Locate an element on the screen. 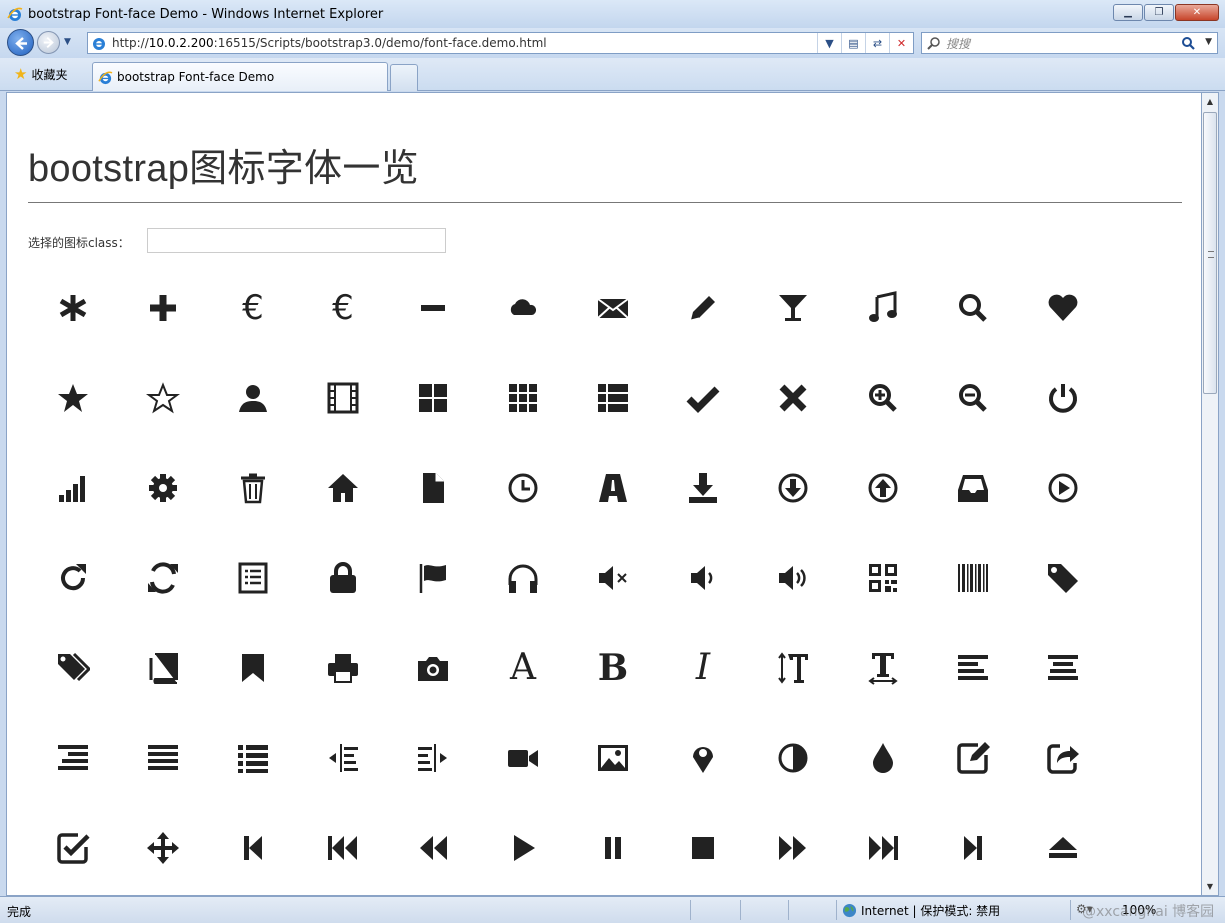 The width and height of the screenshot is (1225, 923). icon-cell-play is located at coordinates (523, 848).